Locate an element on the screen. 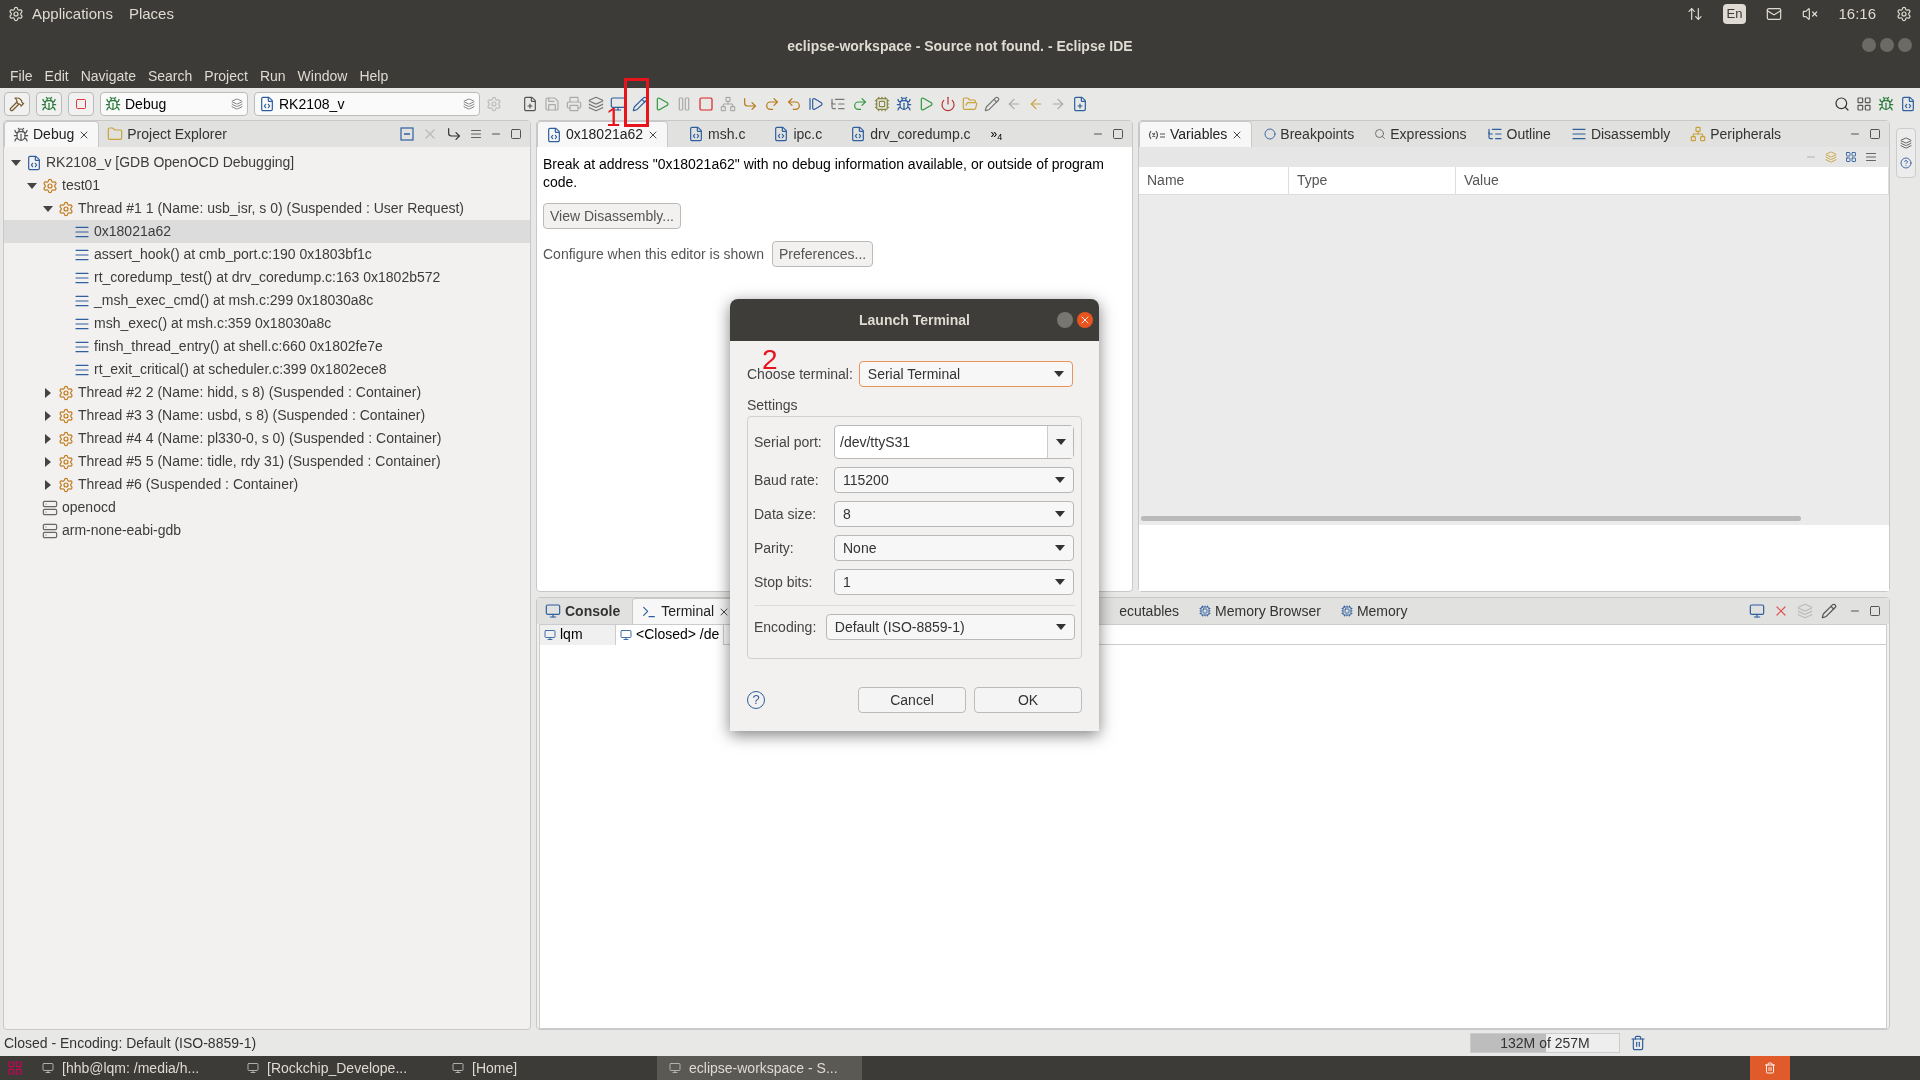  dialog-button: Cancel is located at coordinates (912, 700).